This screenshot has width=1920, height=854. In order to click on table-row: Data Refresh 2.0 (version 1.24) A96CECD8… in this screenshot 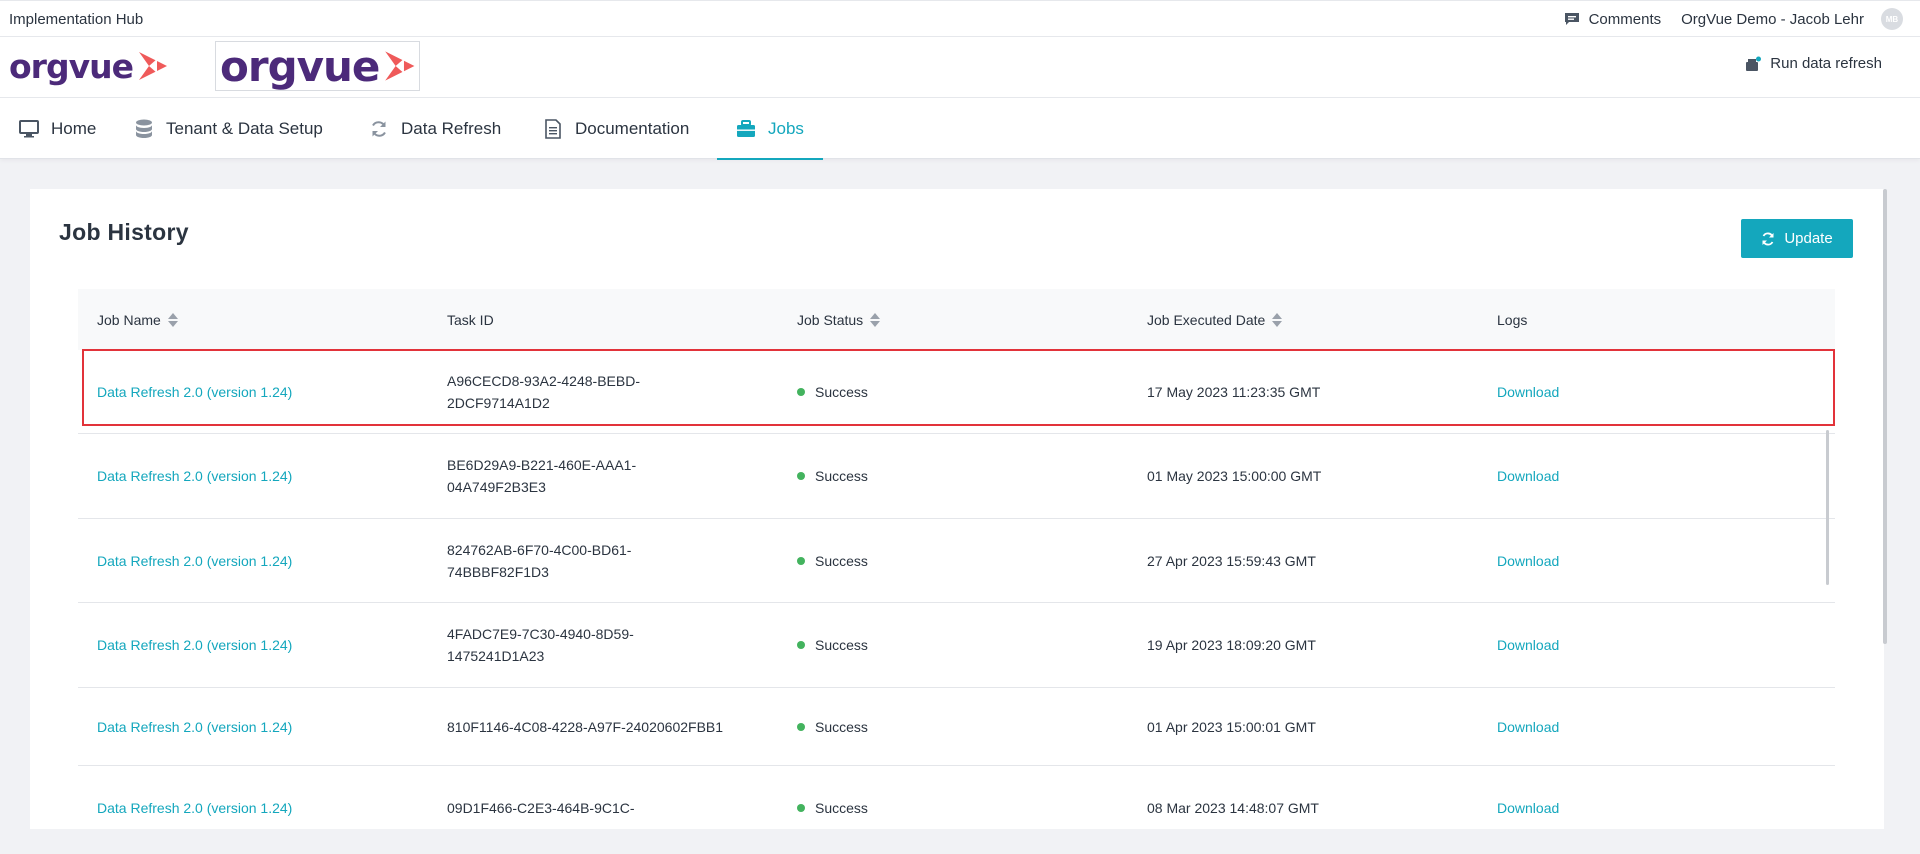, I will do `click(956, 392)`.